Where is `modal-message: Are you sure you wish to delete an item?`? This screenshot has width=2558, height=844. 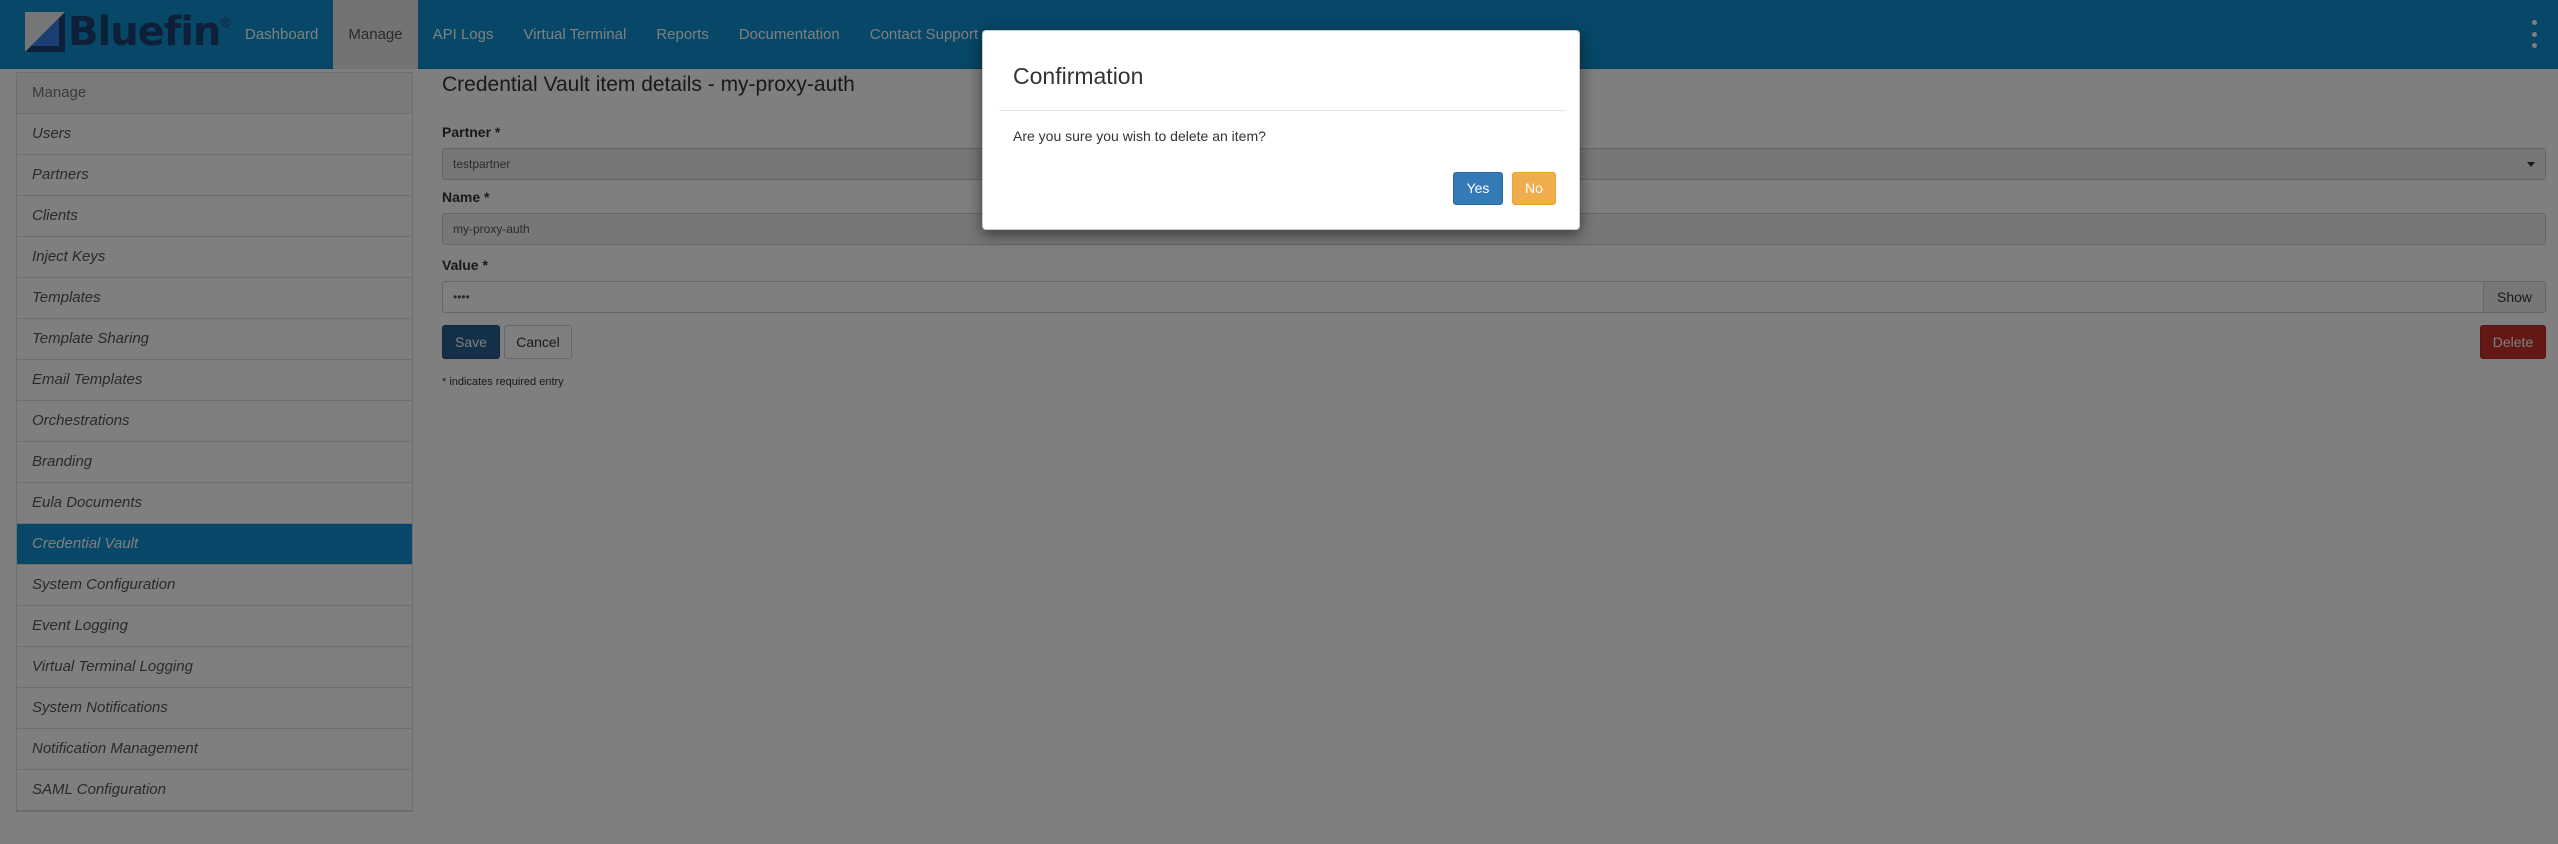 modal-message: Are you sure you wish to delete an item? is located at coordinates (1139, 136).